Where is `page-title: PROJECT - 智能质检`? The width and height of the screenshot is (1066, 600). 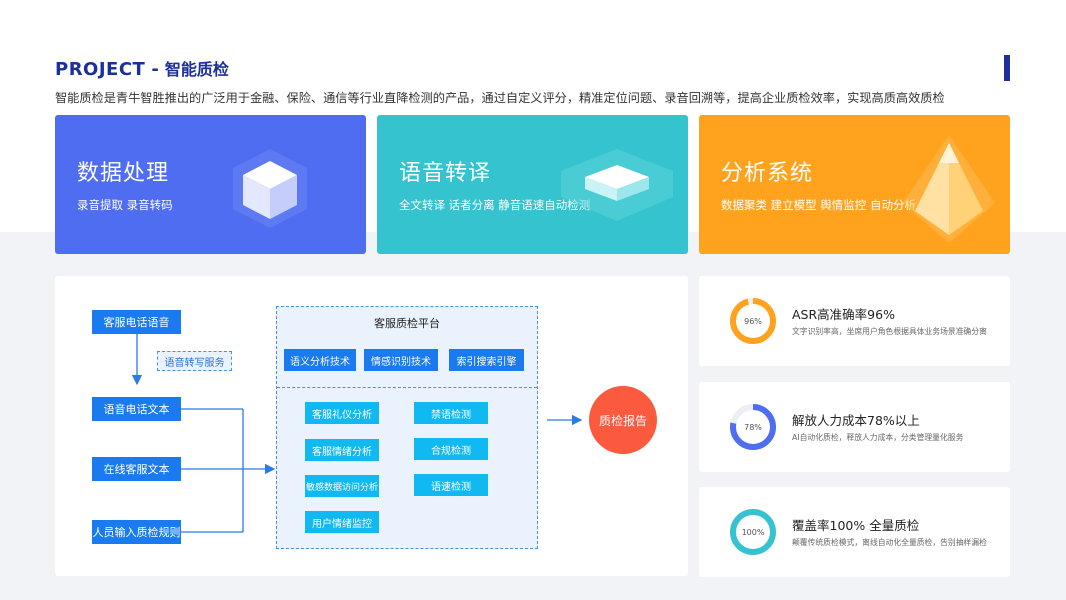
page-title: PROJECT - 智能质检 is located at coordinates (142, 68).